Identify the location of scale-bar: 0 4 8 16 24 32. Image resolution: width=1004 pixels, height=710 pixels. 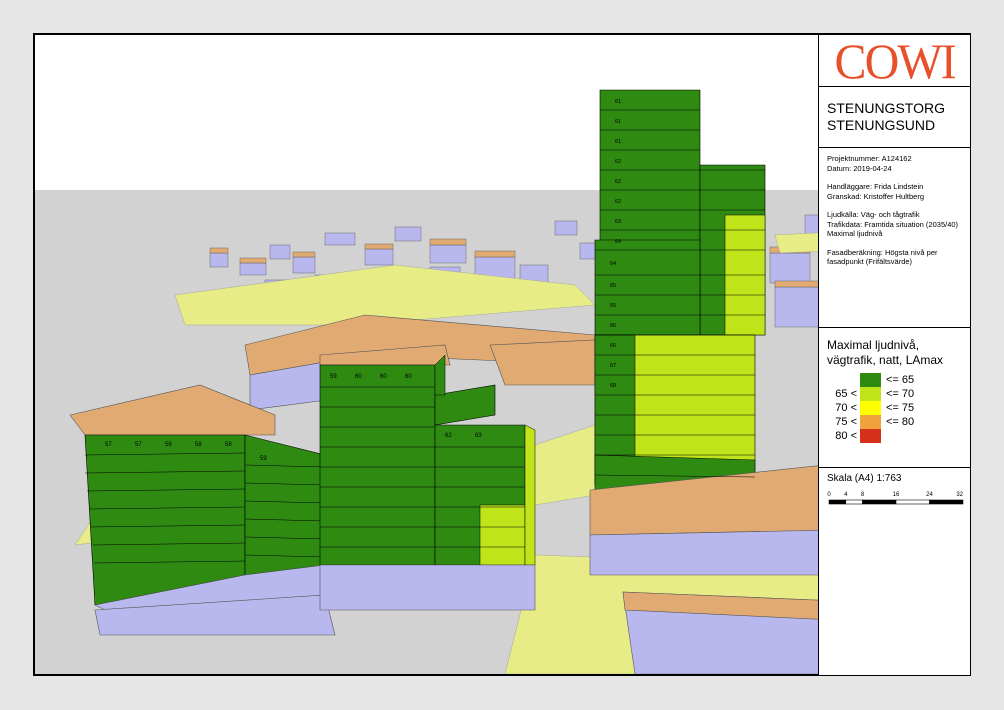
(895, 498).